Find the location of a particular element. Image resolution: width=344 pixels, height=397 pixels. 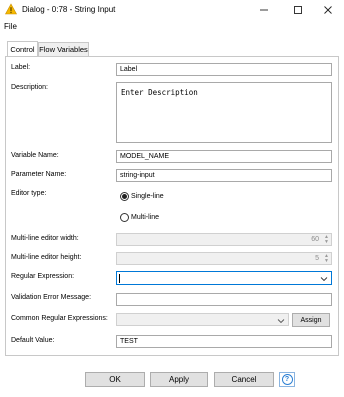

label-input: Label is located at coordinates (224, 69).